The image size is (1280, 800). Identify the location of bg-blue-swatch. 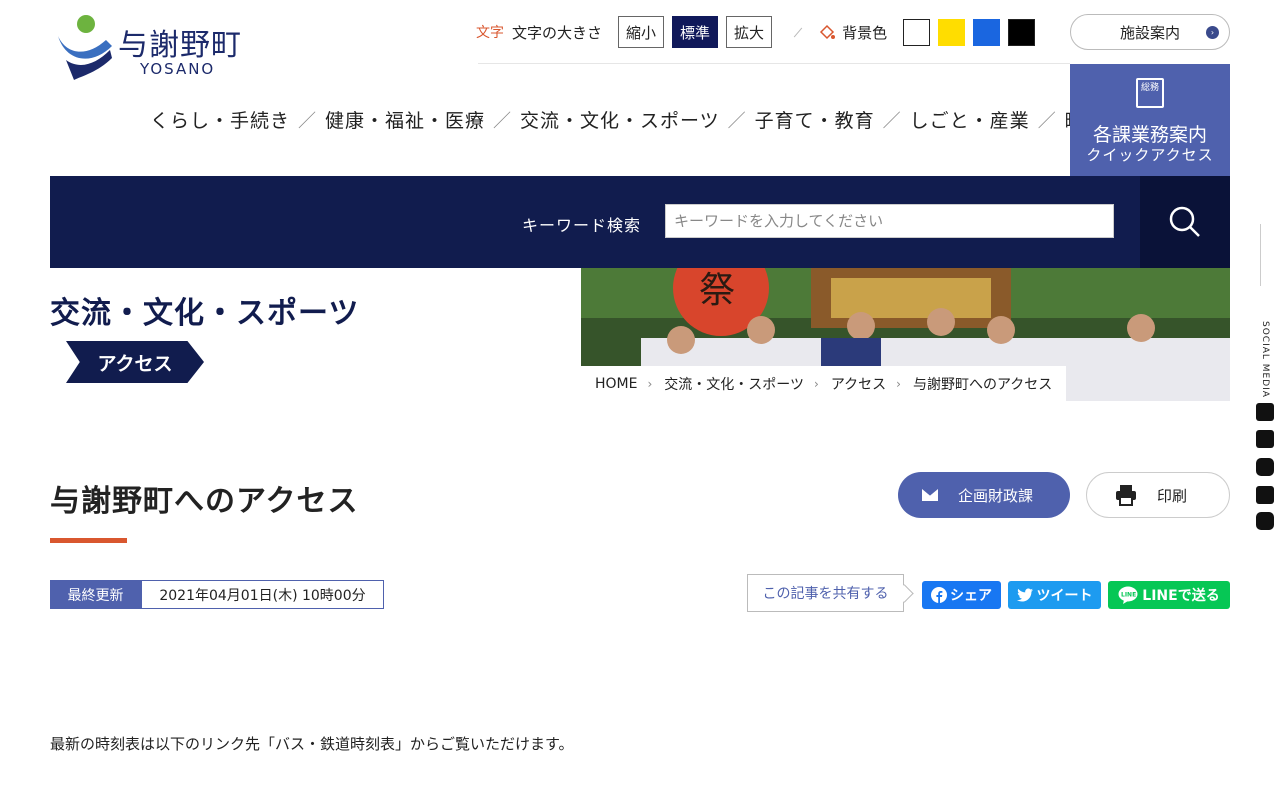
(987, 32).